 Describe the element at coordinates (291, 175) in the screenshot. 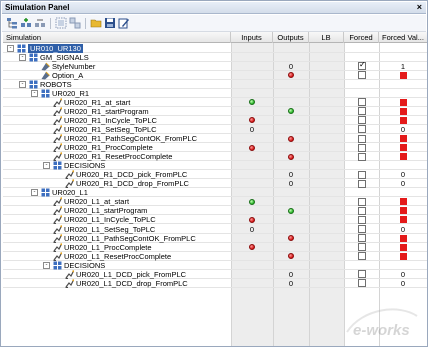

I see `output-value: 0` at that location.